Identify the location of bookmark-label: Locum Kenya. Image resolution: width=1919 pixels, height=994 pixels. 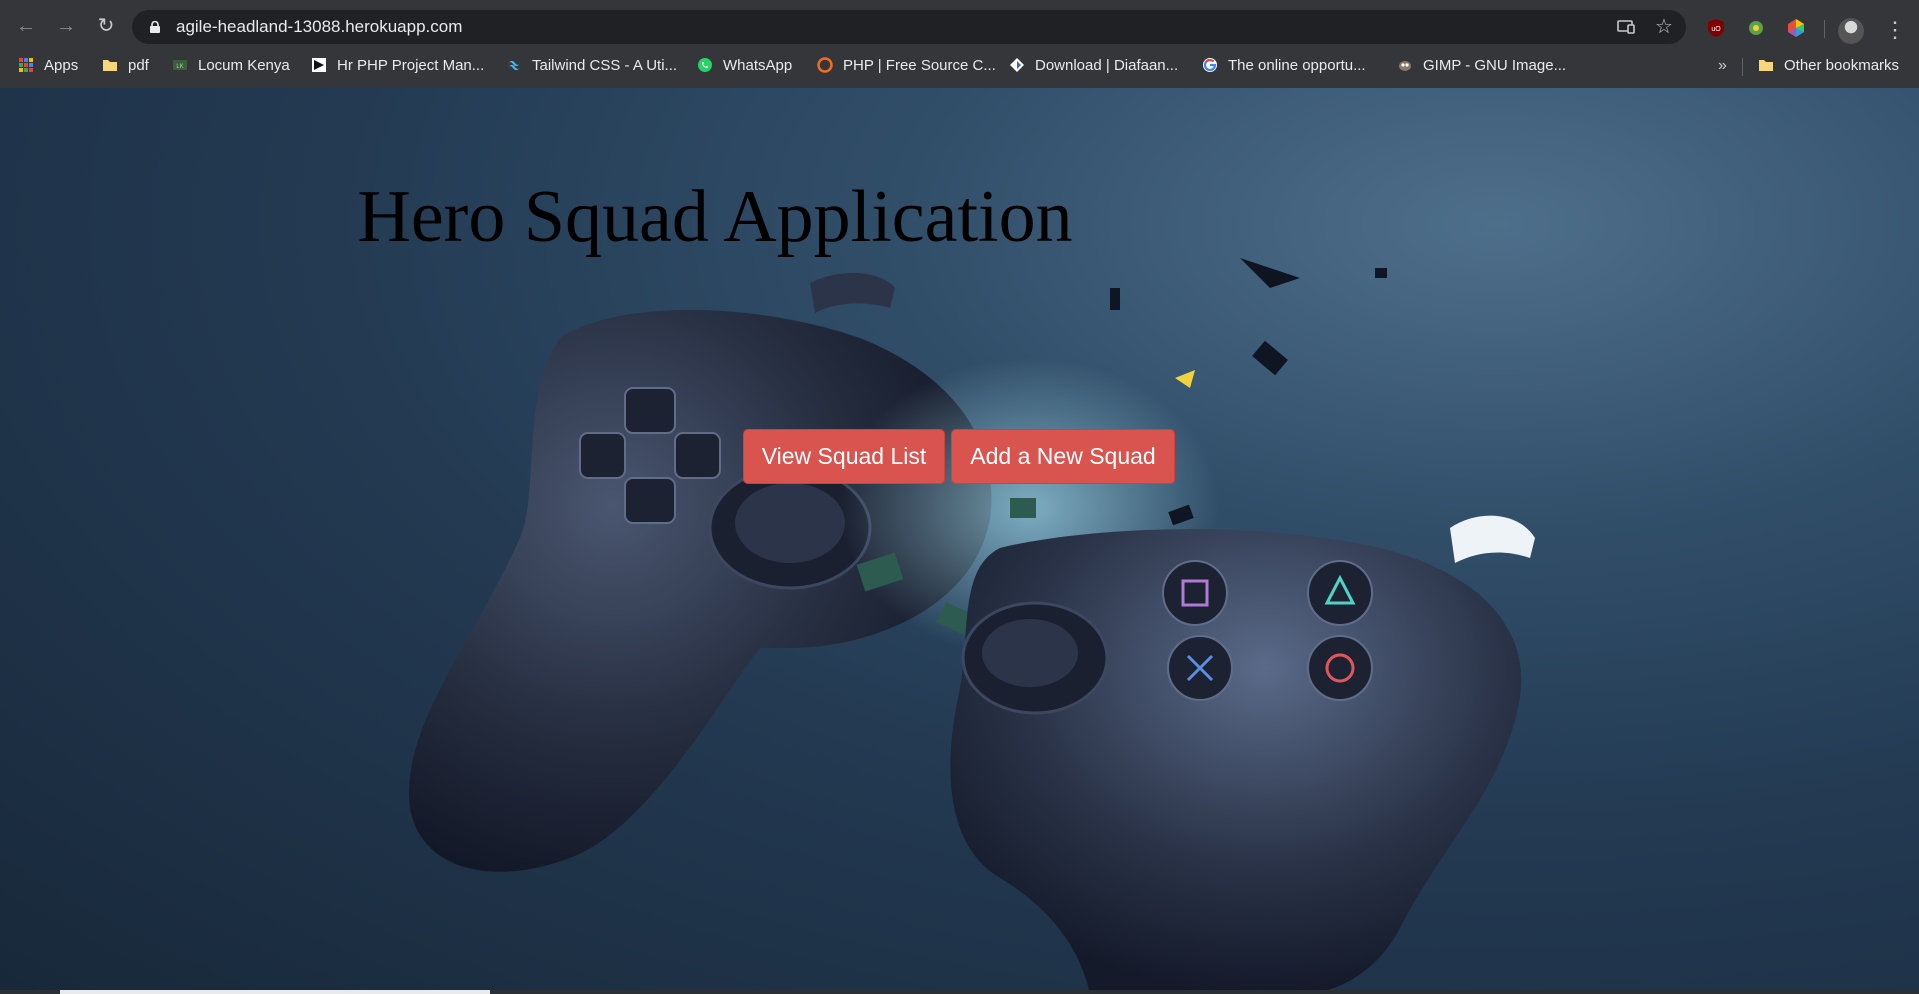
(244, 65).